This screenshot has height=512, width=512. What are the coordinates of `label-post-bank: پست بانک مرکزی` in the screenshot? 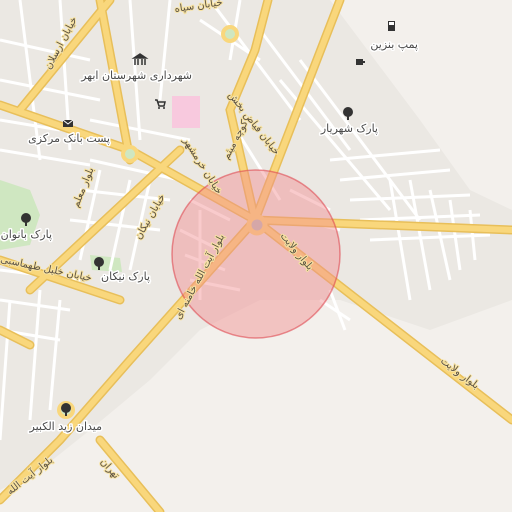 It's located at (69, 138).